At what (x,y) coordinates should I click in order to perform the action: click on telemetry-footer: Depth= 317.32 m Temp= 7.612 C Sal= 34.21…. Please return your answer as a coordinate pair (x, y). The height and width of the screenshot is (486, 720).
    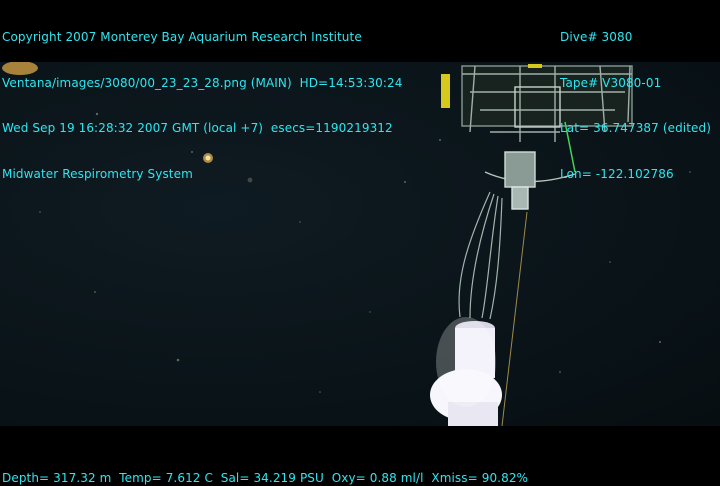
    Looking at the image, I should click on (265, 478).